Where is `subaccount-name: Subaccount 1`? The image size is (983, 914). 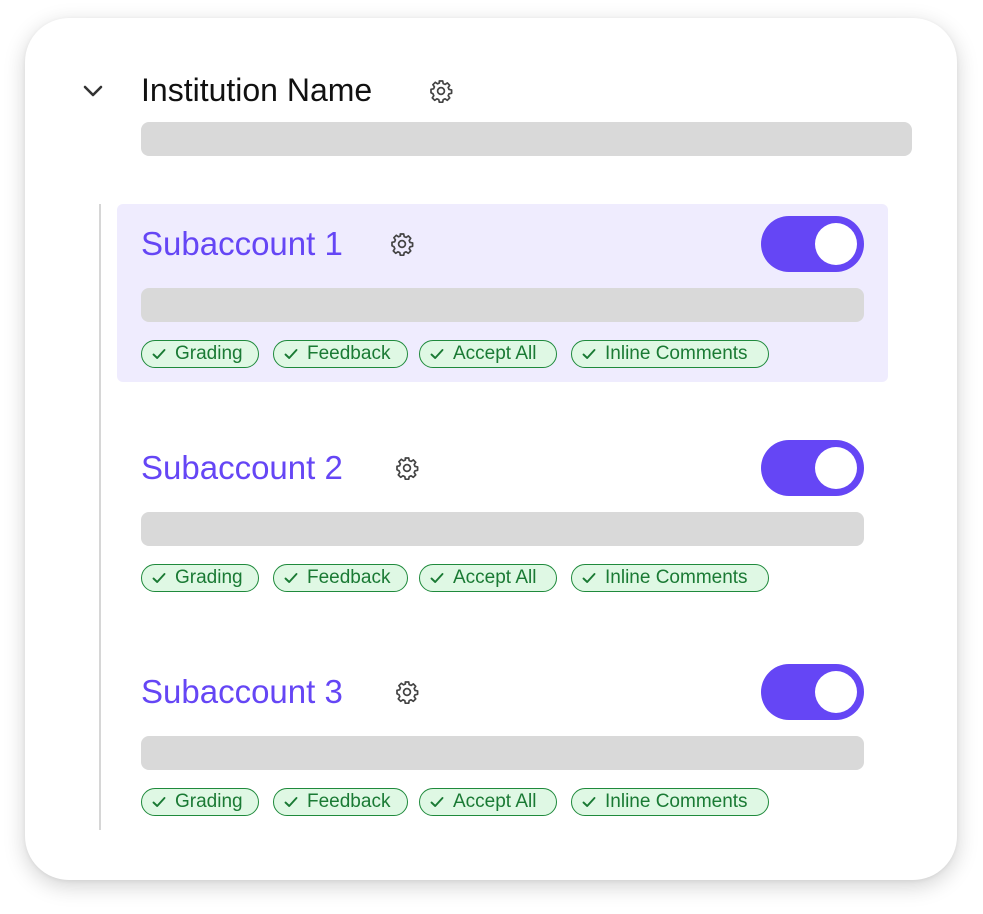
subaccount-name: Subaccount 1 is located at coordinates (242, 243).